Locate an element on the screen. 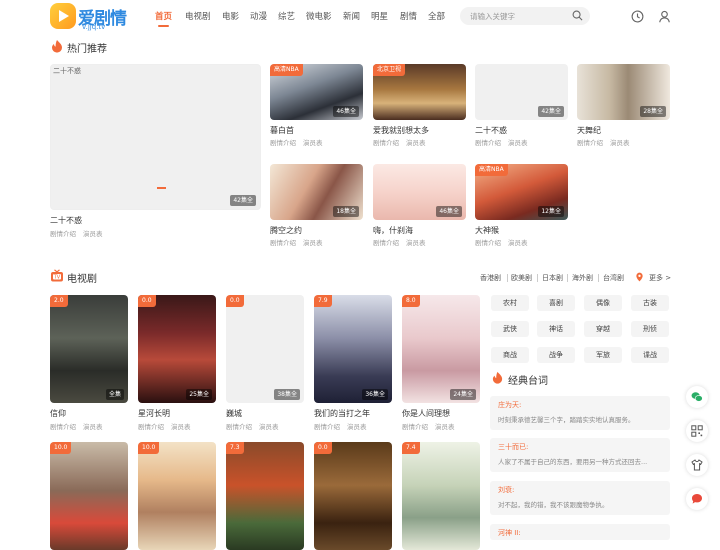 The image size is (720, 550). region-overseas: 海外剧 is located at coordinates (582, 278).